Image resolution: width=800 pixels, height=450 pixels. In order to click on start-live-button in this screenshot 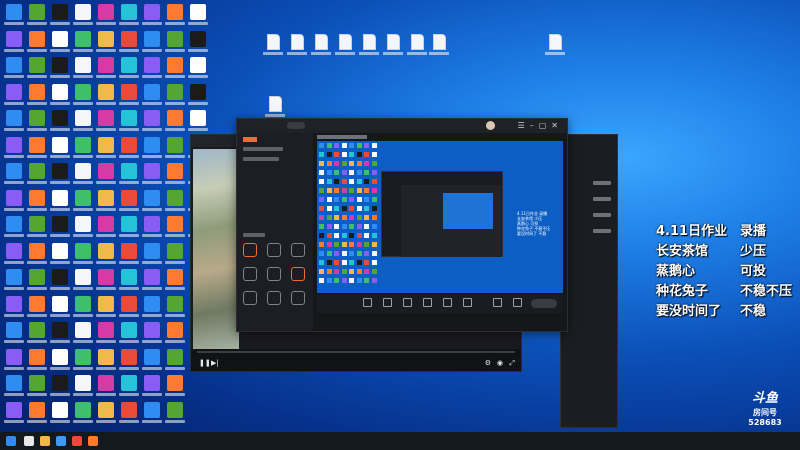, I will do `click(544, 303)`.